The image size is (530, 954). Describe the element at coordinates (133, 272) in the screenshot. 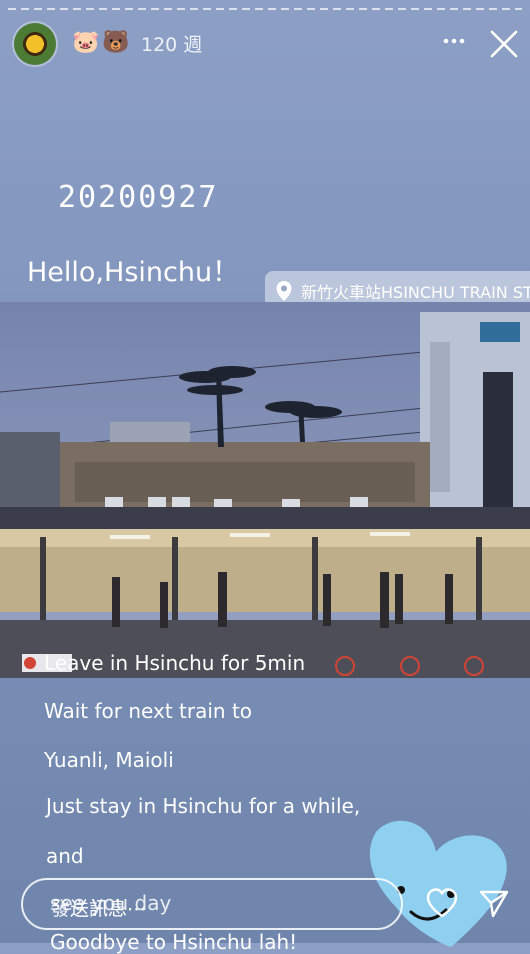

I see `story-greeting-text: Hello,Hsinchu！` at that location.